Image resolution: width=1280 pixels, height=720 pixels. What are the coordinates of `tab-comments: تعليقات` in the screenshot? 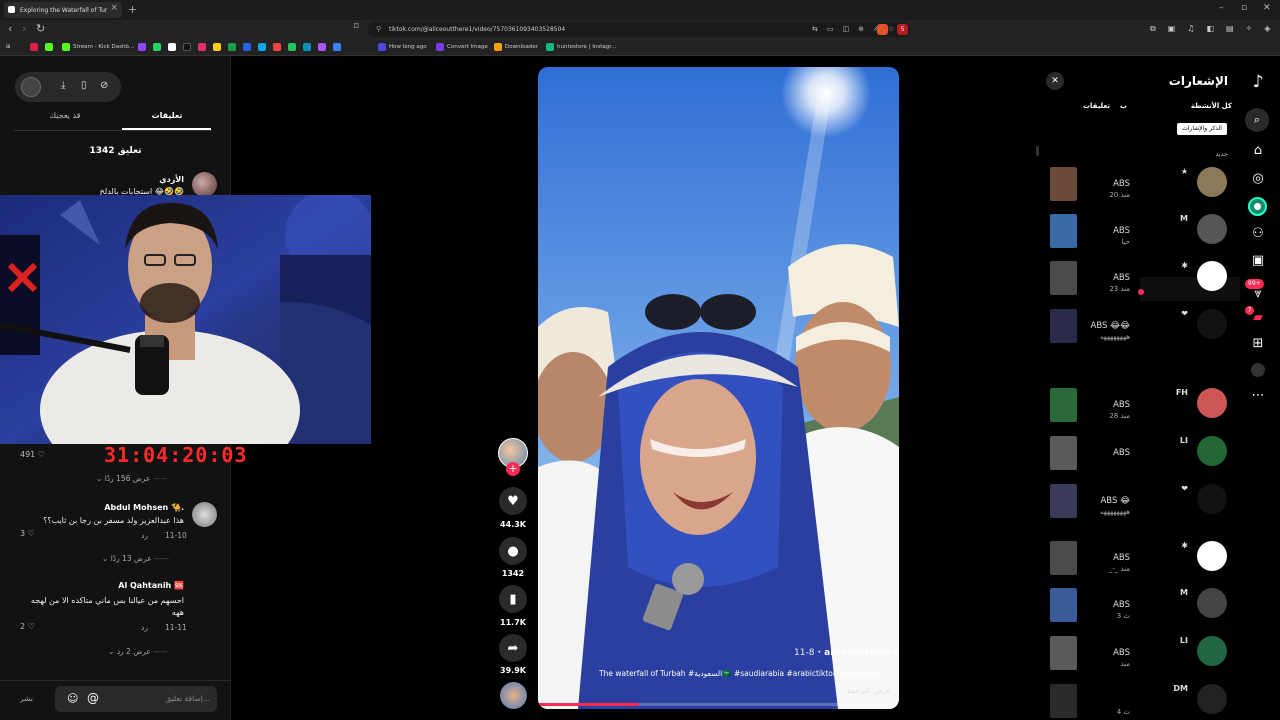 It's located at (167, 115).